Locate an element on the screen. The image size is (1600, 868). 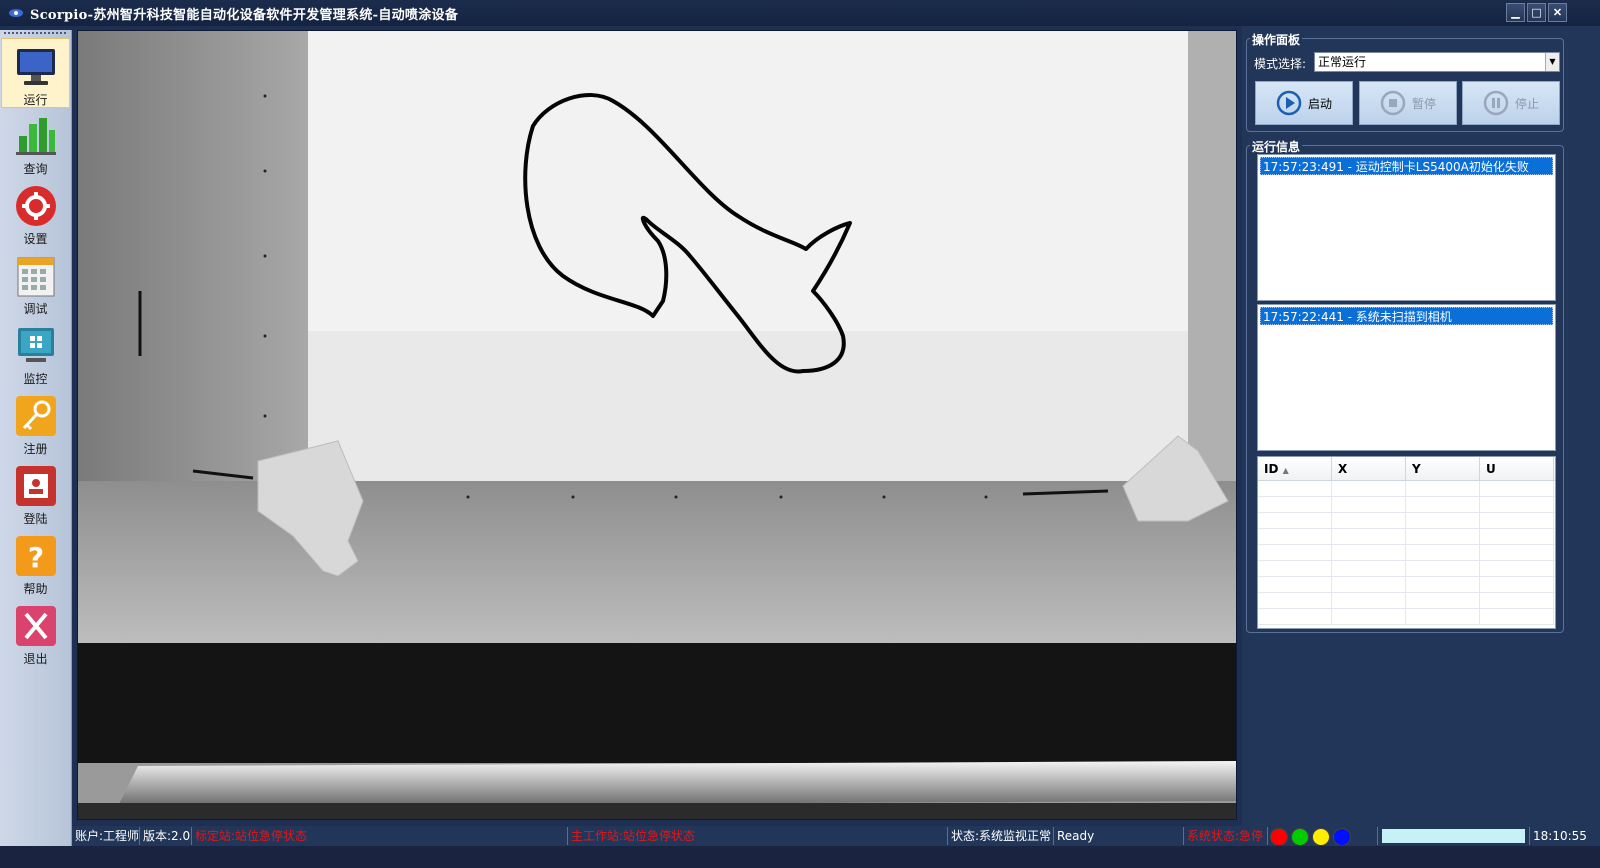
sidebar-item-label: 调试 is located at coordinates (35, 309).